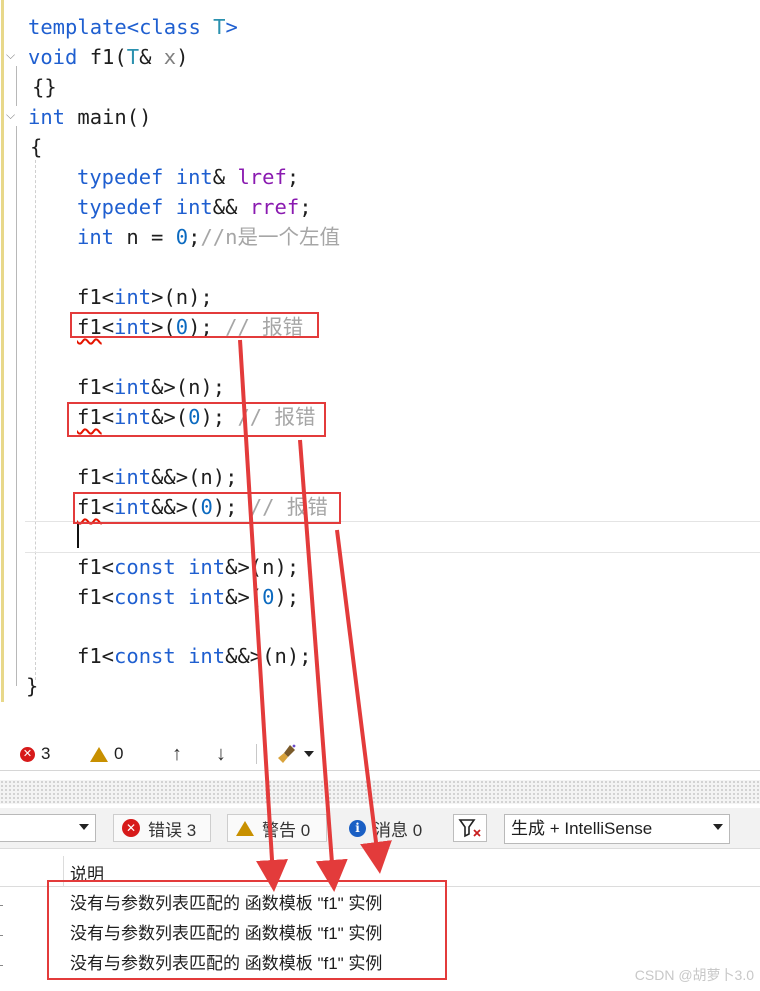  I want to click on code-line-11: f1<int&>(n);, so click(151, 387).